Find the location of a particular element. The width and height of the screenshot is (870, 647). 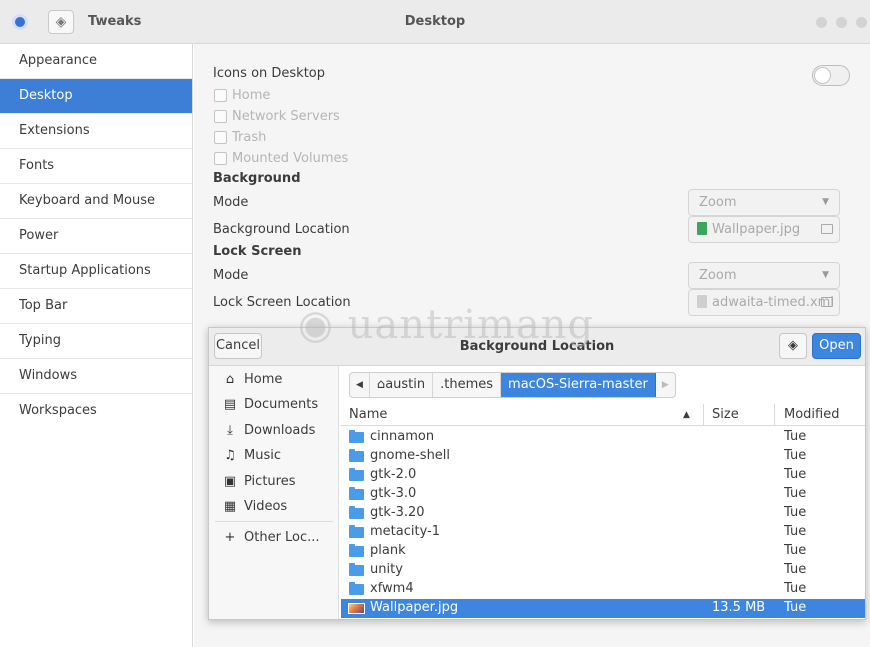

picture-icon: ▣ is located at coordinates (230, 481).